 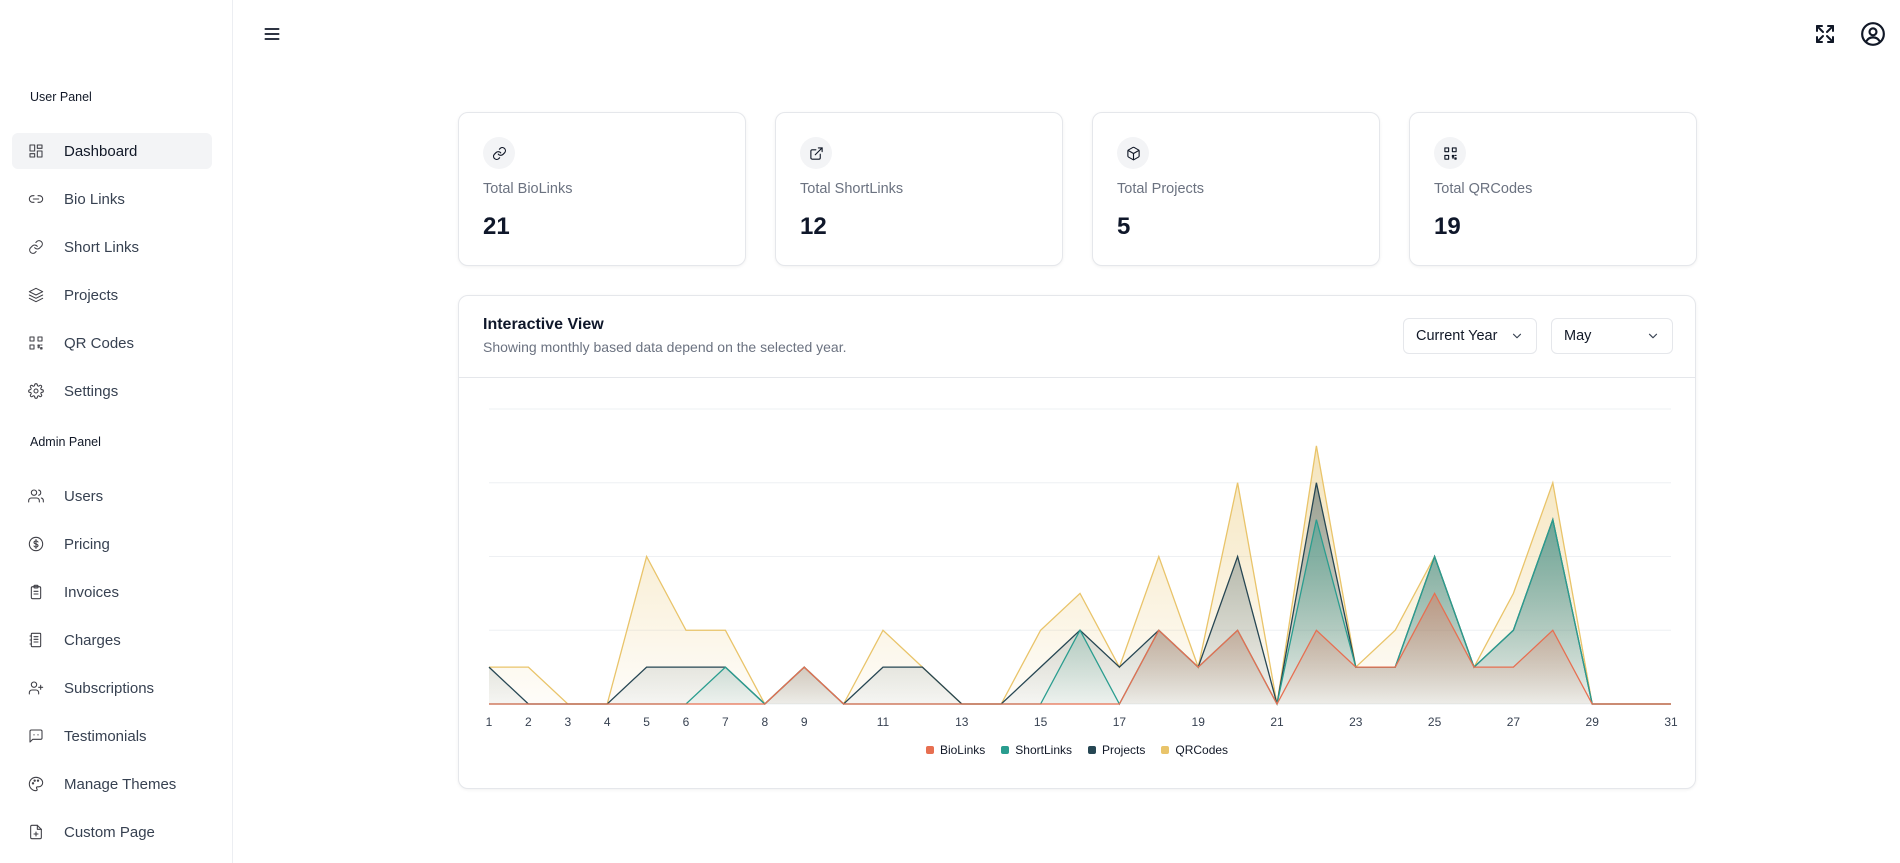 I want to click on legend-label: Projects, so click(x=1124, y=750).